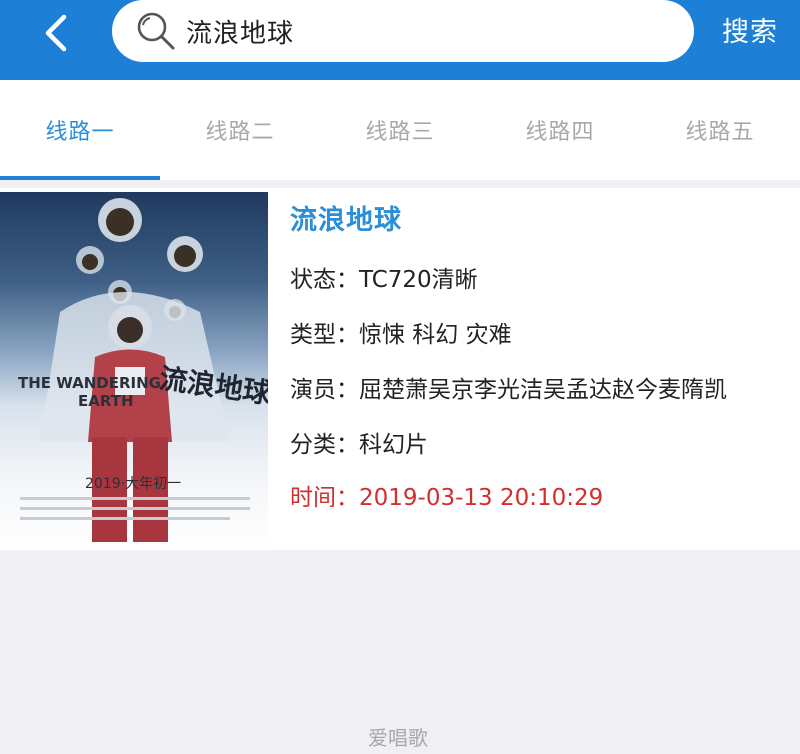 This screenshot has width=800, height=754. I want to click on tab-route-1: 线路一, so click(80, 130).